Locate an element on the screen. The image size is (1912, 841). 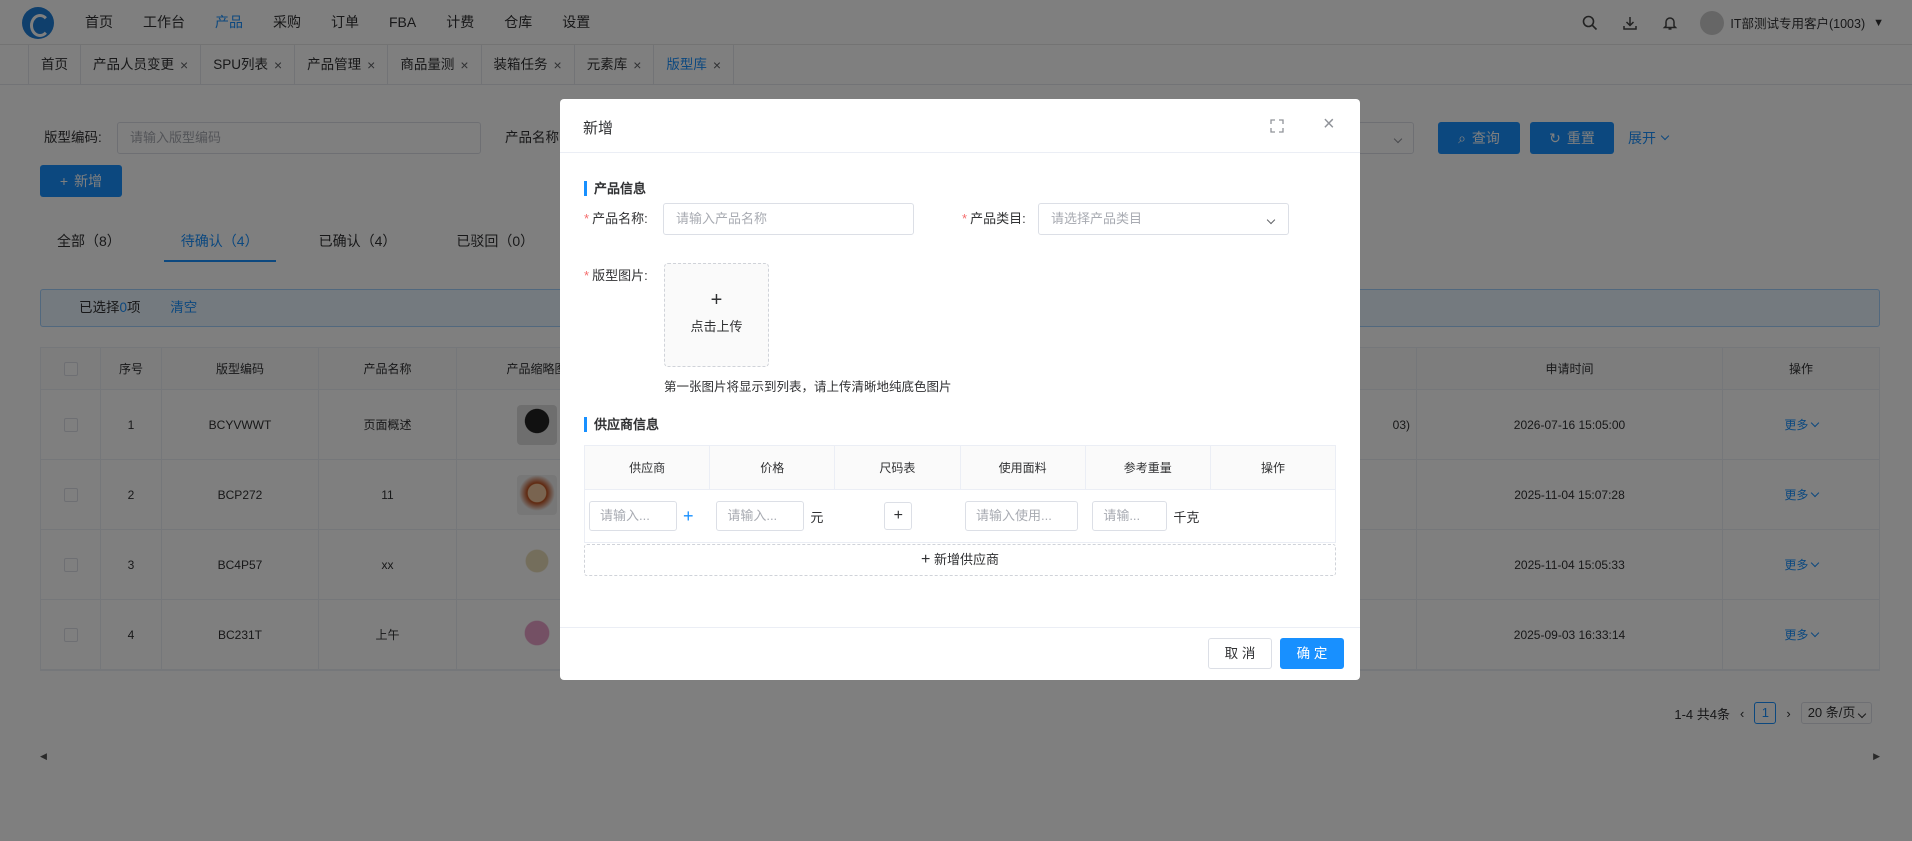
add-supplier-plus-icon: + is located at coordinates (688, 516).